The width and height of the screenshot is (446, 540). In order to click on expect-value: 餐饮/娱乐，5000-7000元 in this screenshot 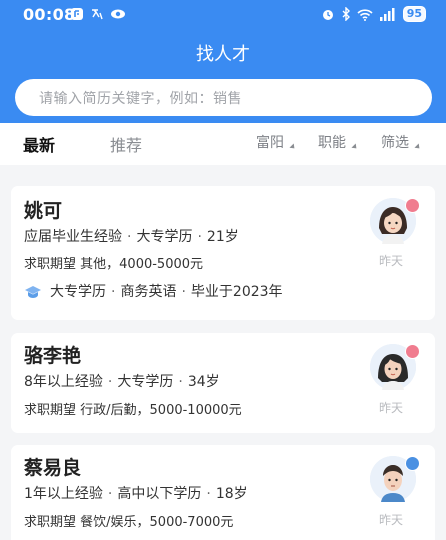, I will do `click(157, 522)`.